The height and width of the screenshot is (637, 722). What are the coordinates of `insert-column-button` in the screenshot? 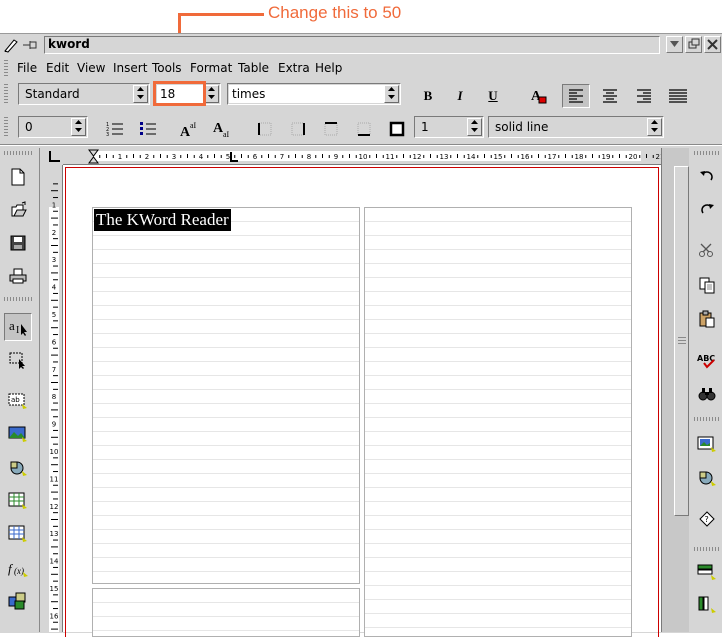 It's located at (707, 605).